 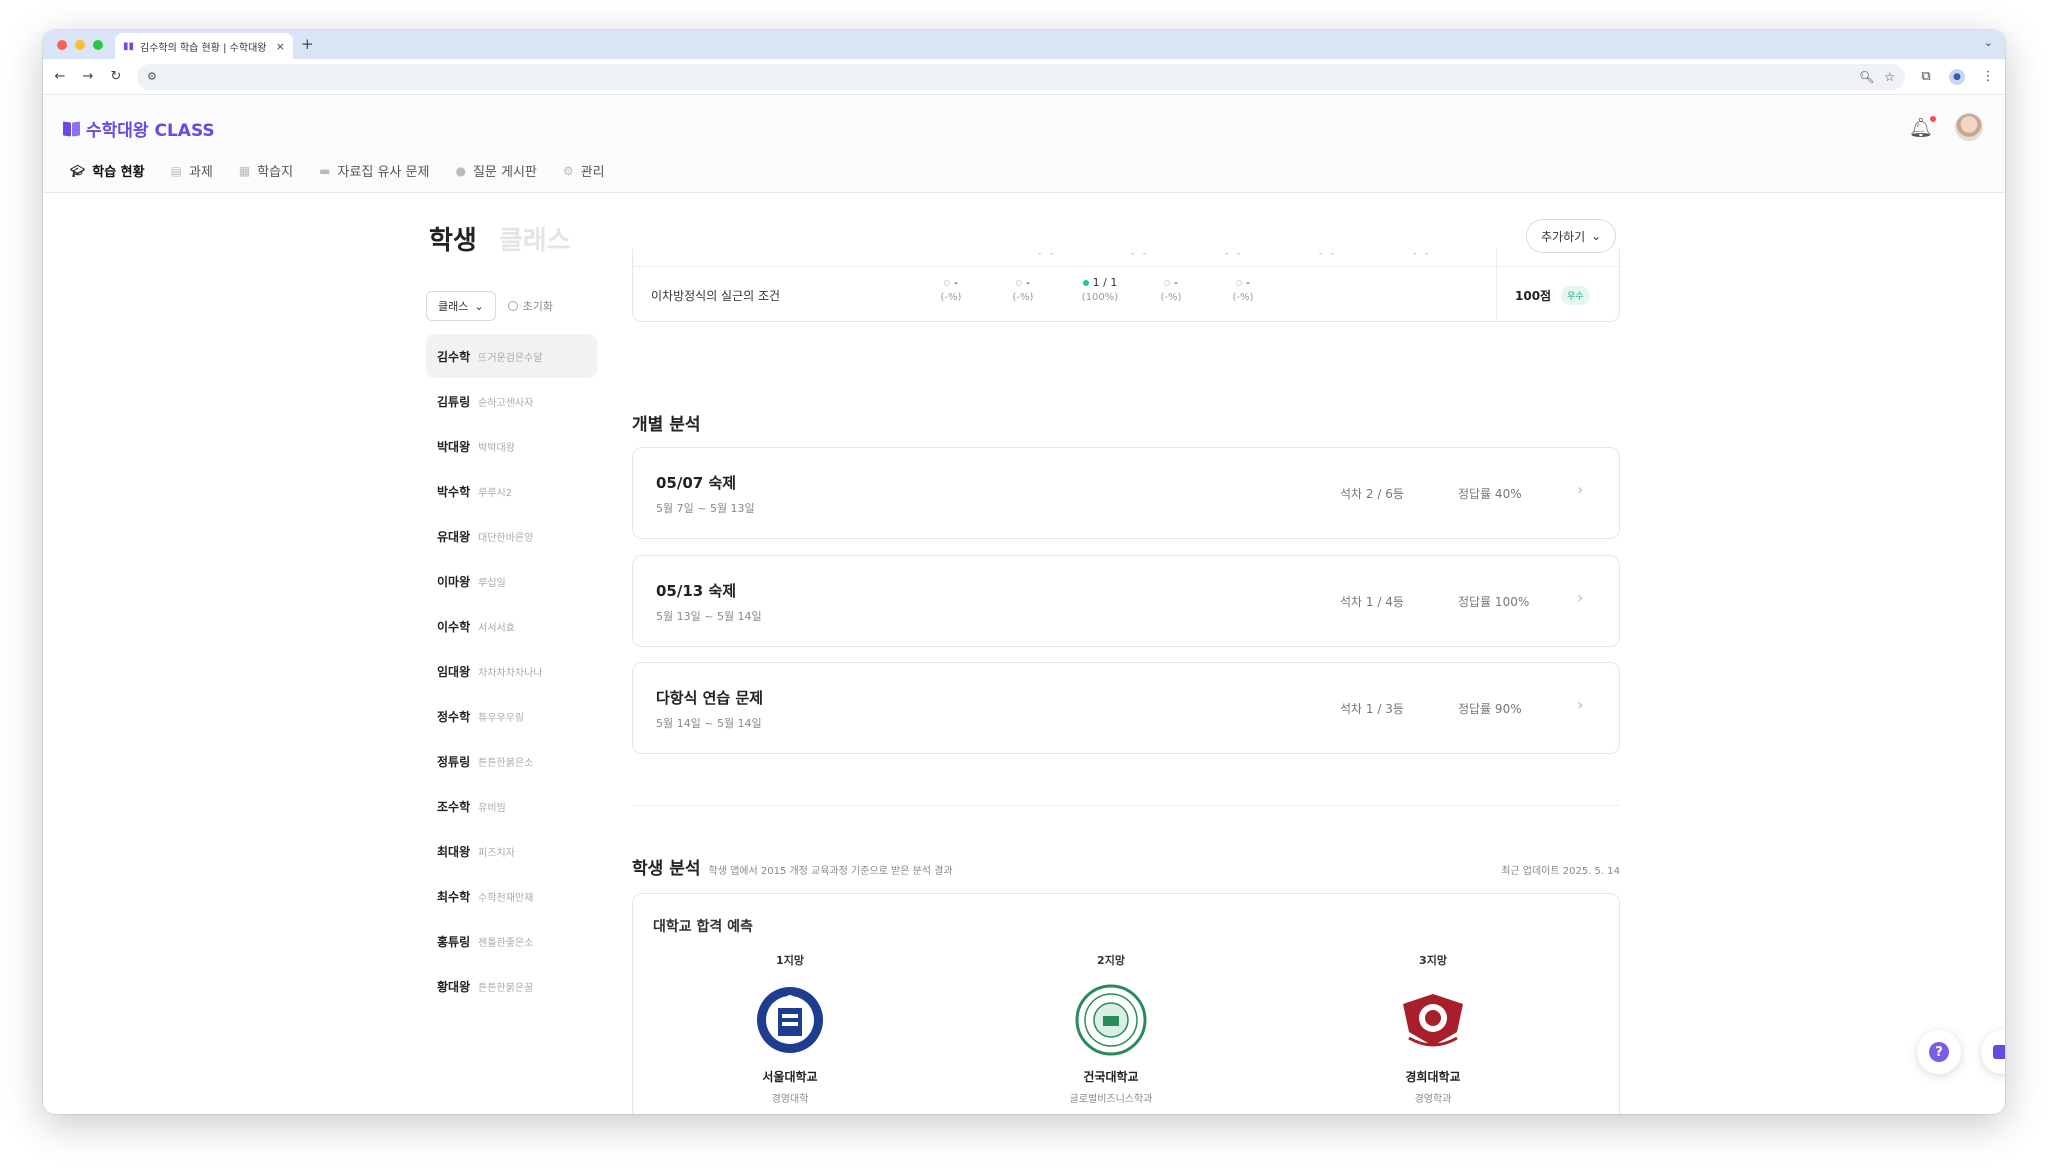 I want to click on homework-rank: 석차 1 / 4등, so click(x=1372, y=602).